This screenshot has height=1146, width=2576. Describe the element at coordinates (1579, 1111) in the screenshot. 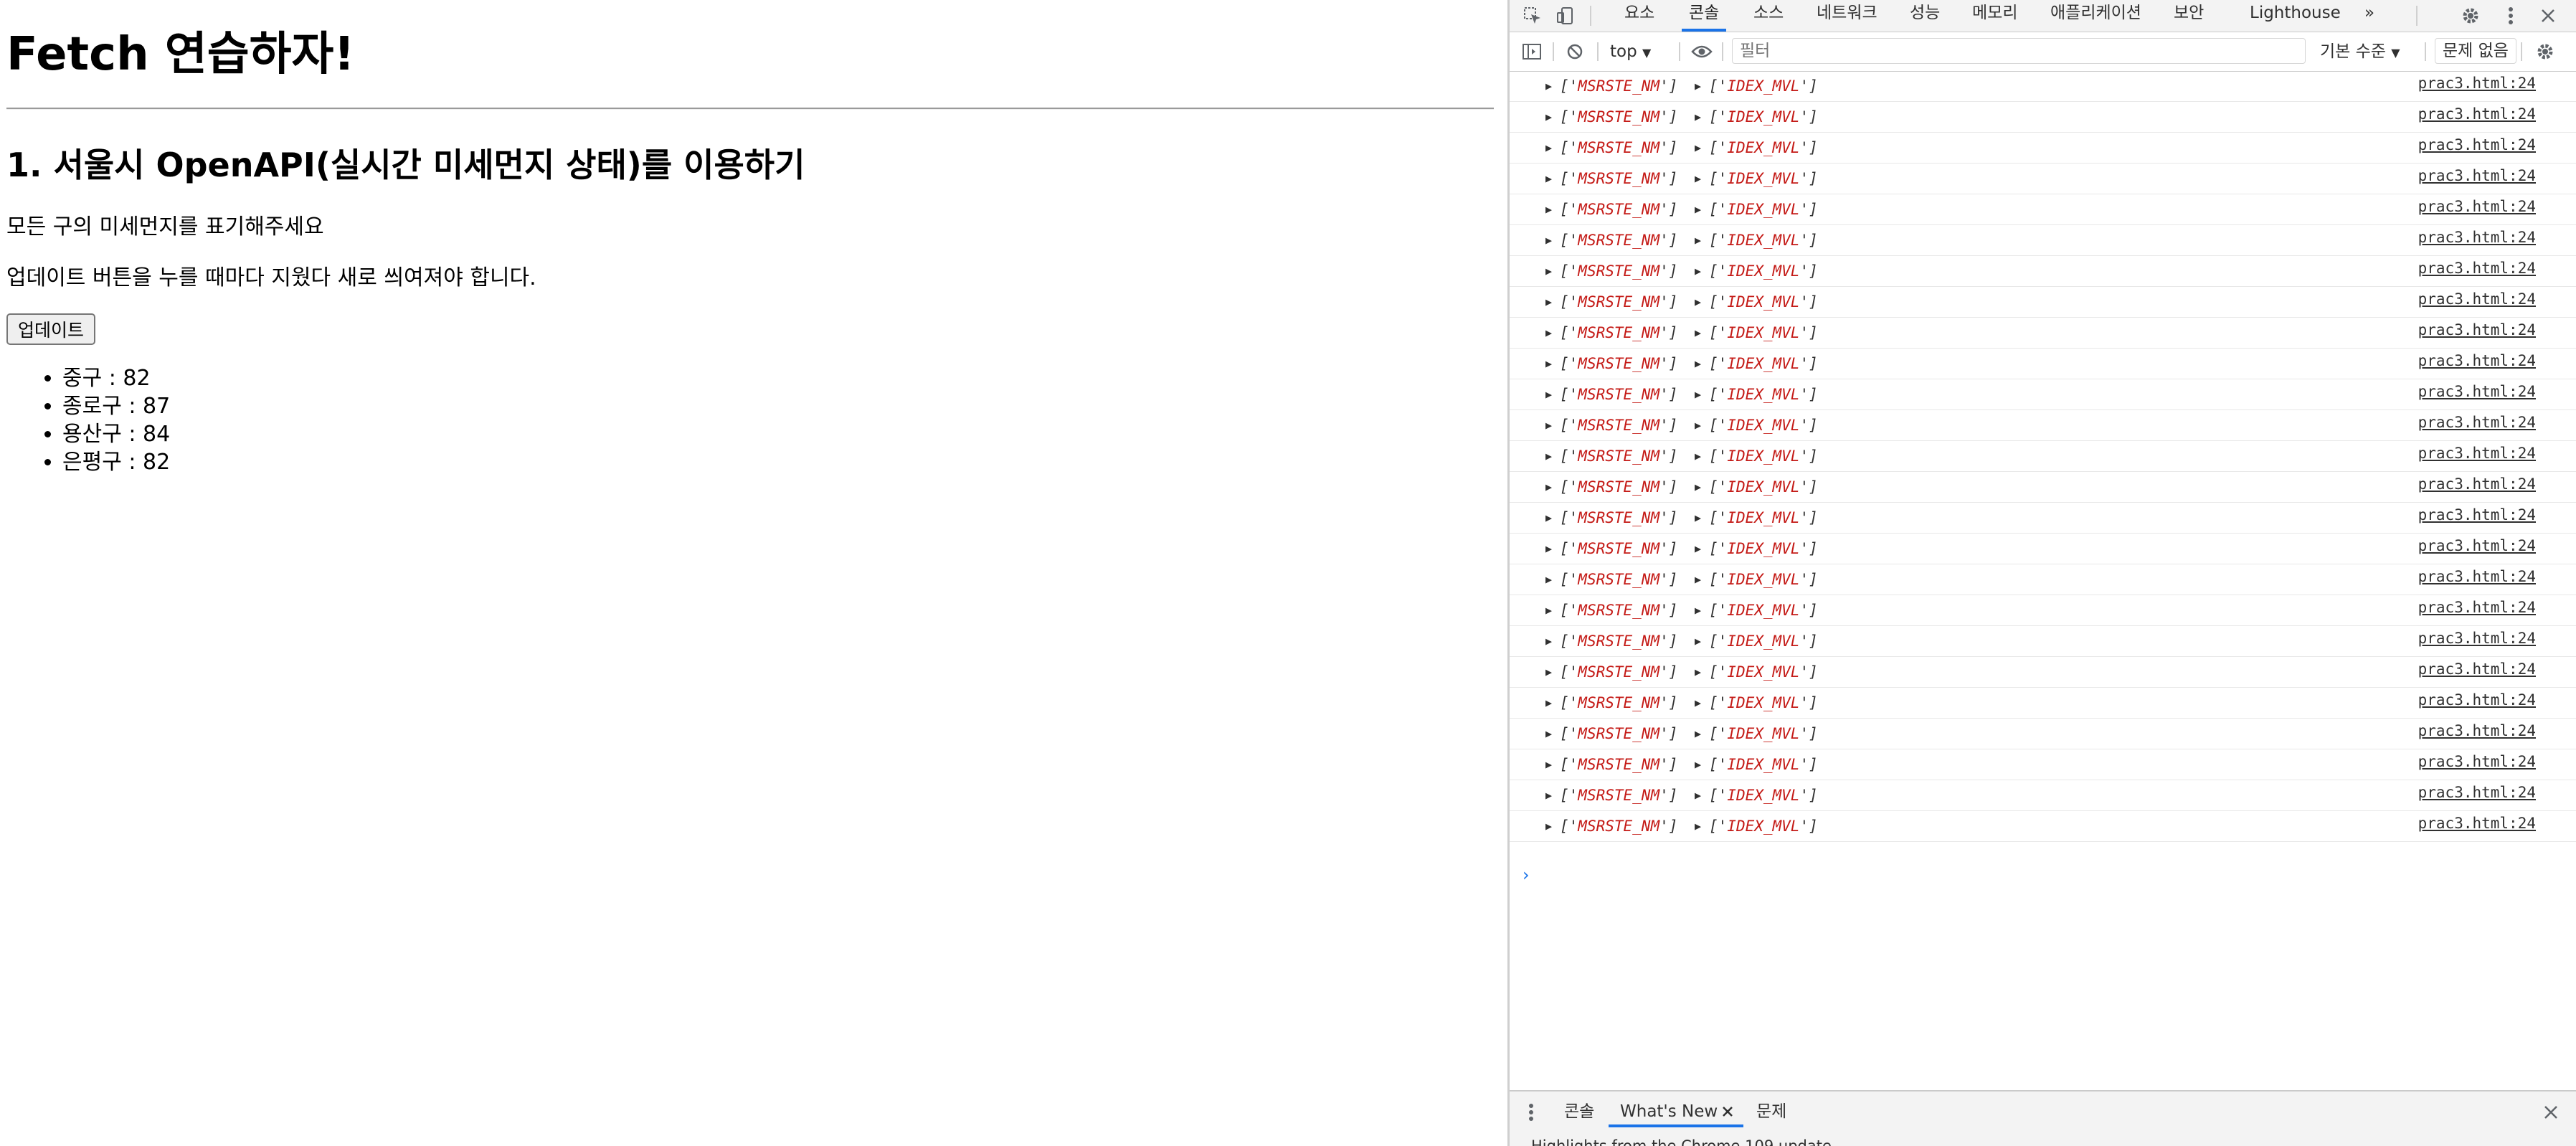

I see `drawer-tab-console: 콘솔` at that location.